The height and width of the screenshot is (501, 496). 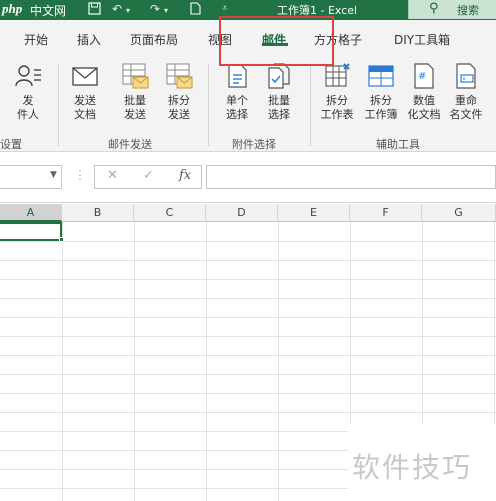 What do you see at coordinates (459, 213) in the screenshot?
I see `column-header-g: G` at bounding box center [459, 213].